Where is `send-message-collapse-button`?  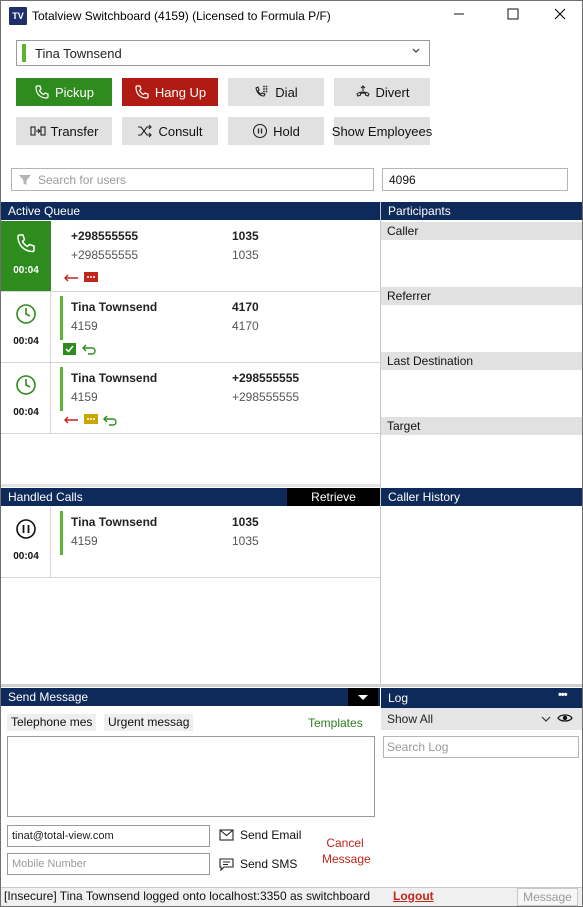
send-message-collapse-button is located at coordinates (363, 697).